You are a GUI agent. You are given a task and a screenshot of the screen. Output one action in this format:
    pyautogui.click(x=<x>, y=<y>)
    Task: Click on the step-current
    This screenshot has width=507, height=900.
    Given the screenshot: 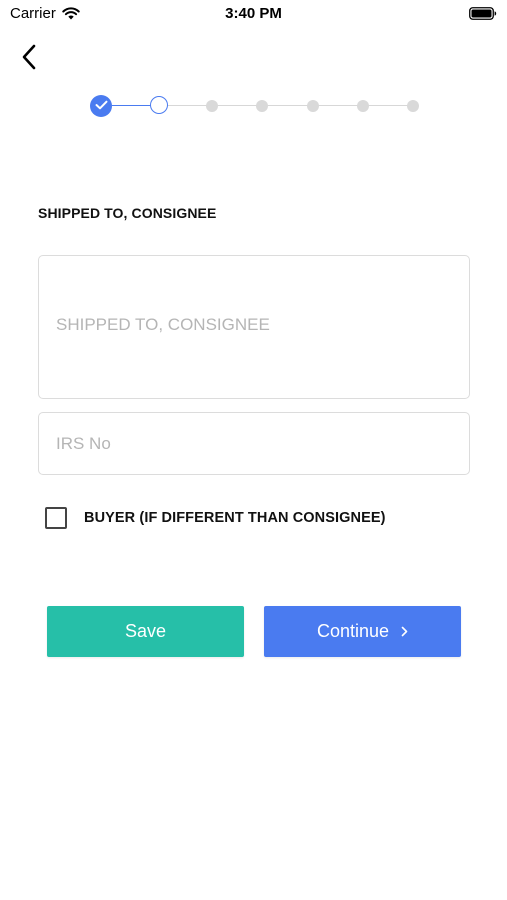 What is the action you would take?
    pyautogui.click(x=159, y=105)
    